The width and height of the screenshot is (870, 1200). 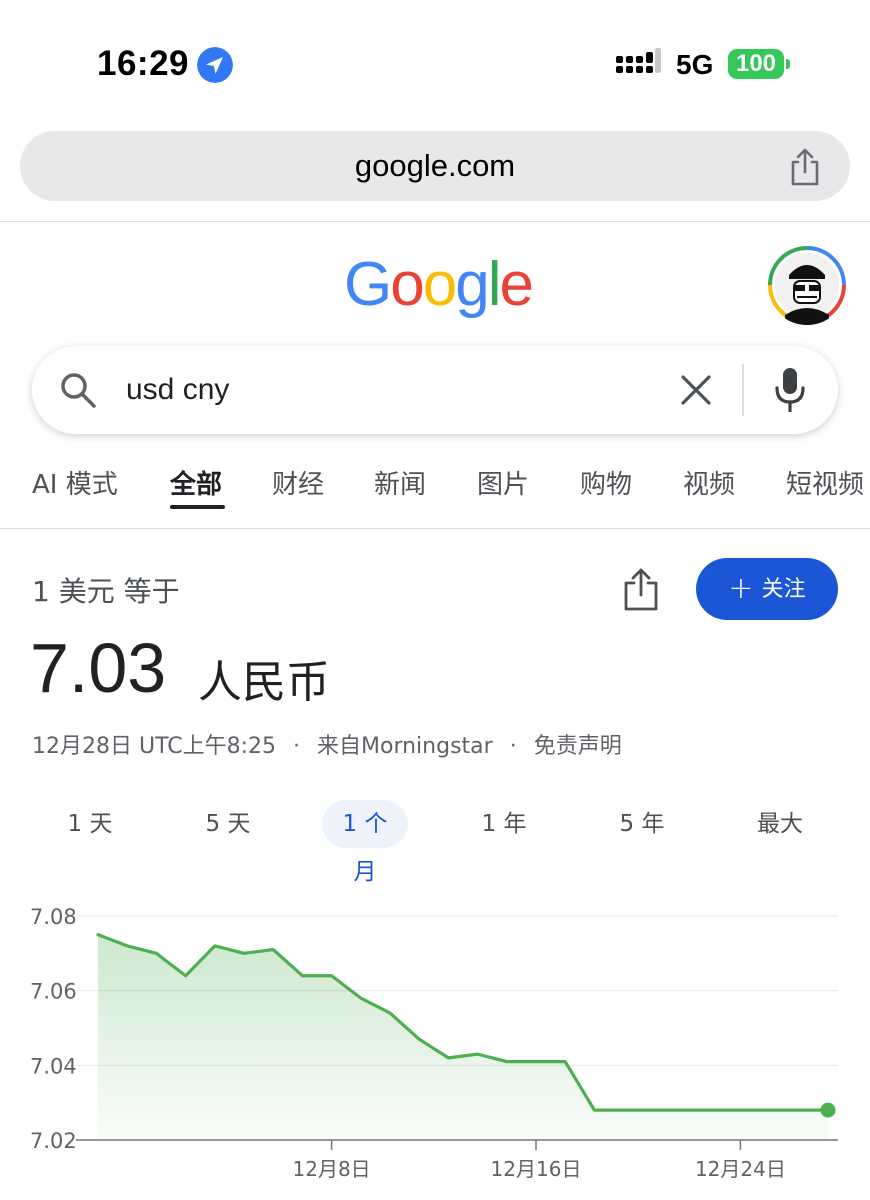 What do you see at coordinates (368, 284) in the screenshot?
I see `logo-letter: G` at bounding box center [368, 284].